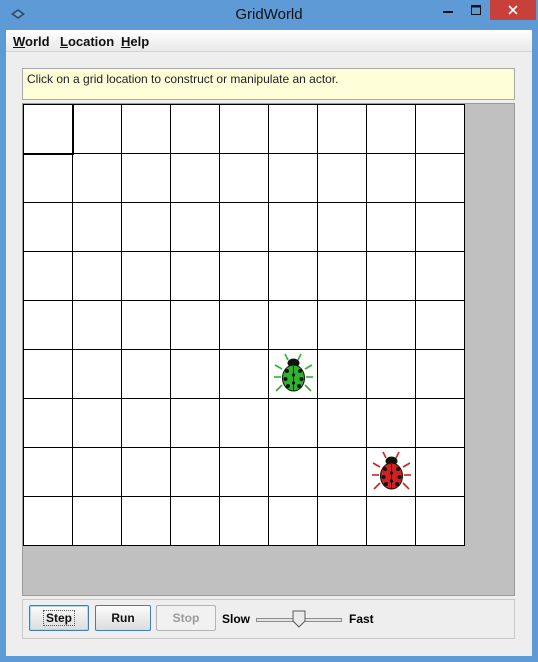  I want to click on speed-slider, so click(300, 619).